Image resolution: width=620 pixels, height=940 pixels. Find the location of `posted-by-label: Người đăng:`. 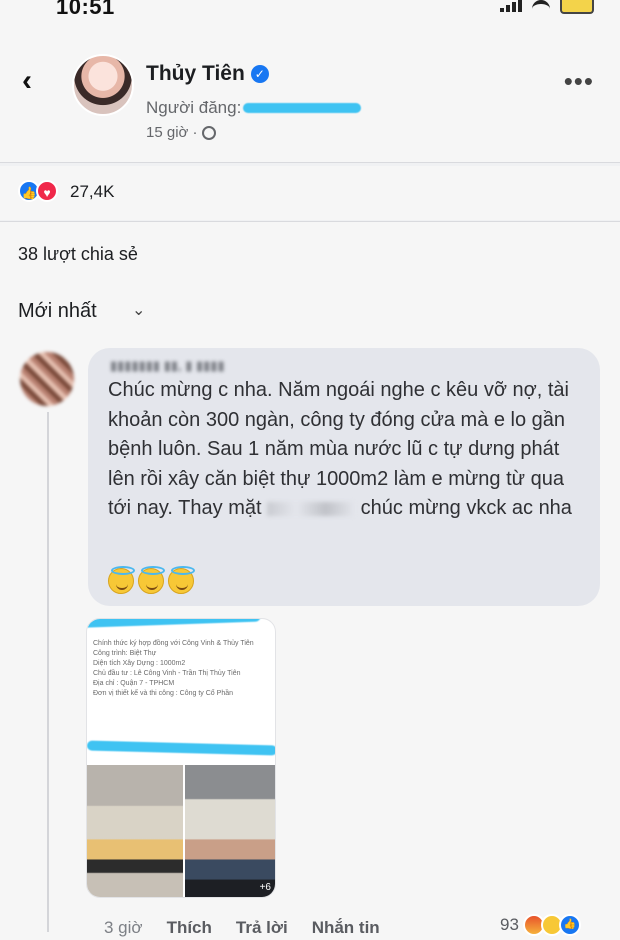

posted-by-label: Người đăng: is located at coordinates (194, 107).